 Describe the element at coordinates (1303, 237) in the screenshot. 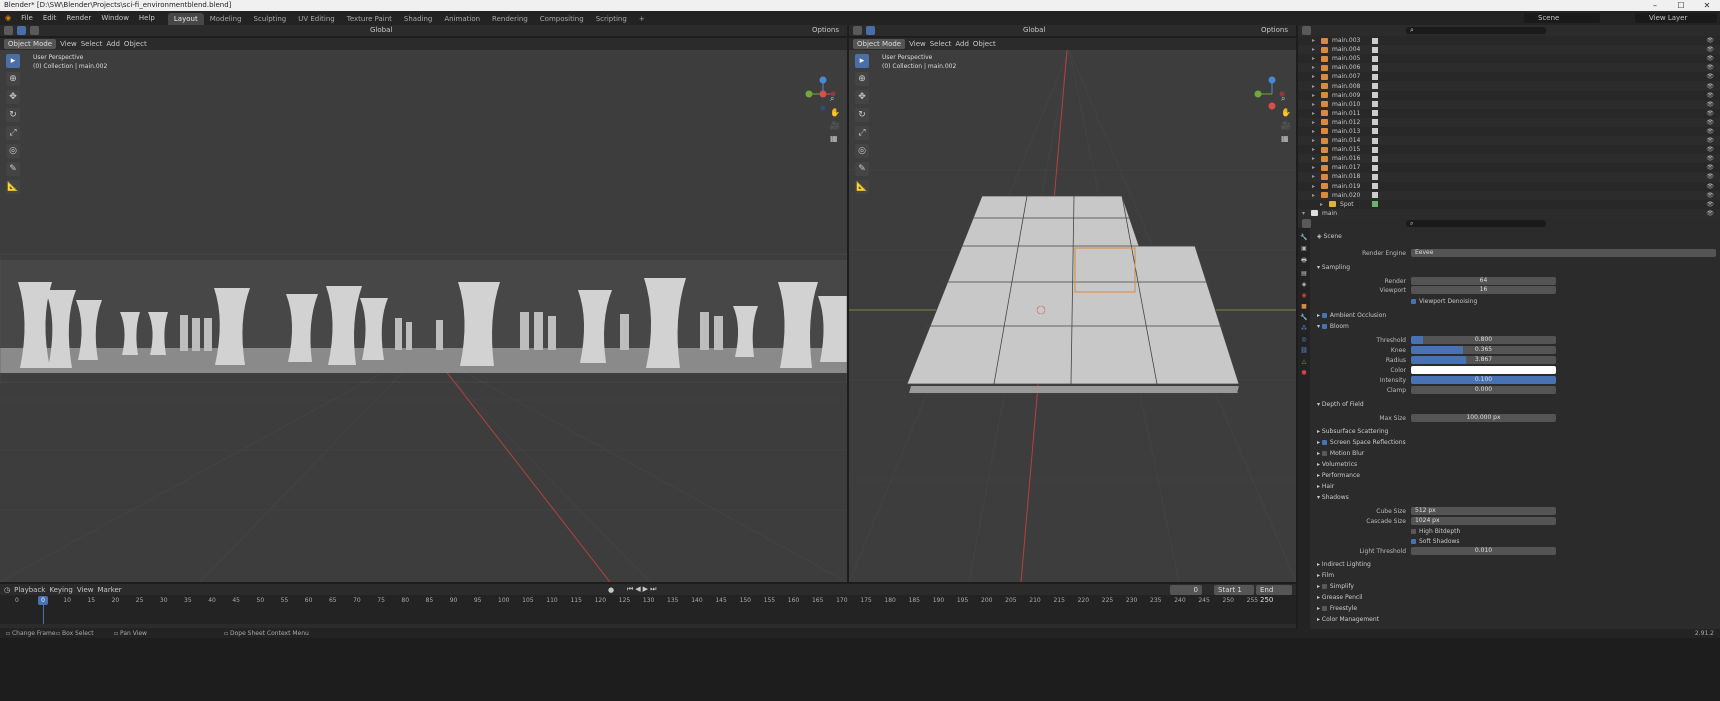

I see `tool-tab-icon: 🔧` at that location.